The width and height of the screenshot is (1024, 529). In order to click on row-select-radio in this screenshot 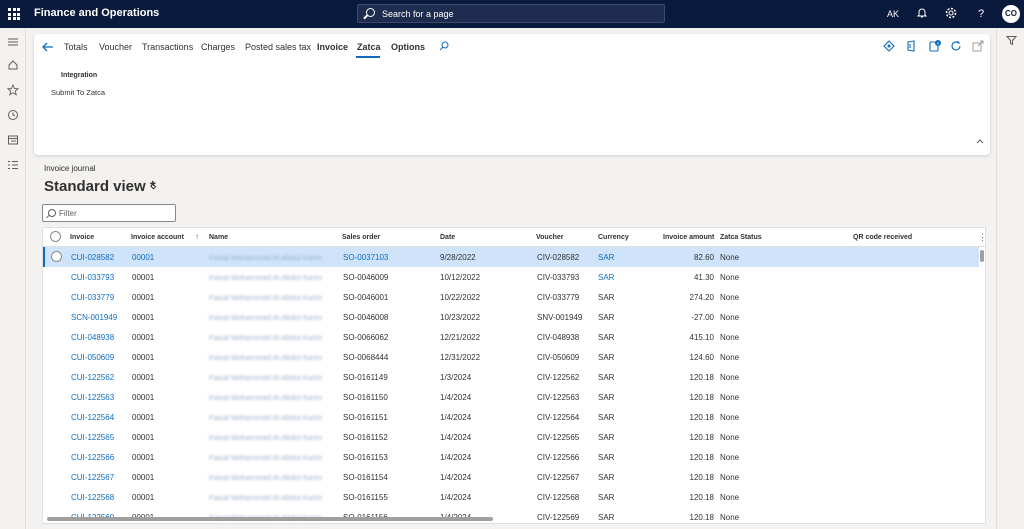, I will do `click(56, 256)`.